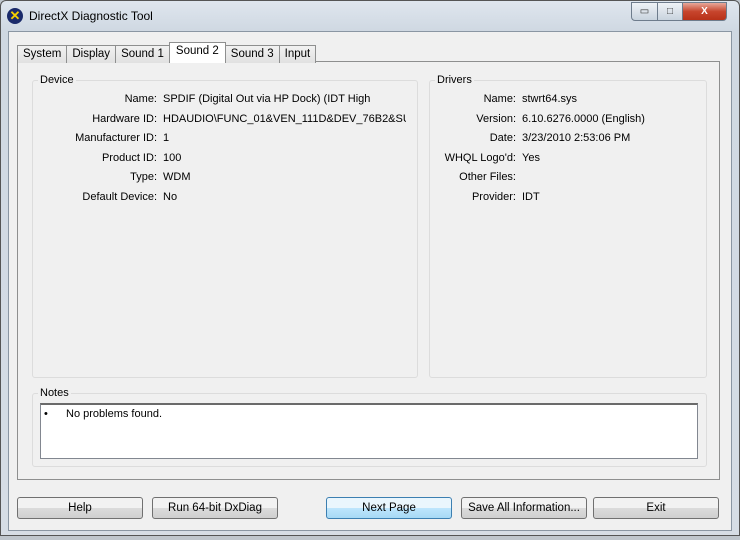  I want to click on maximize-button: □, so click(670, 11).